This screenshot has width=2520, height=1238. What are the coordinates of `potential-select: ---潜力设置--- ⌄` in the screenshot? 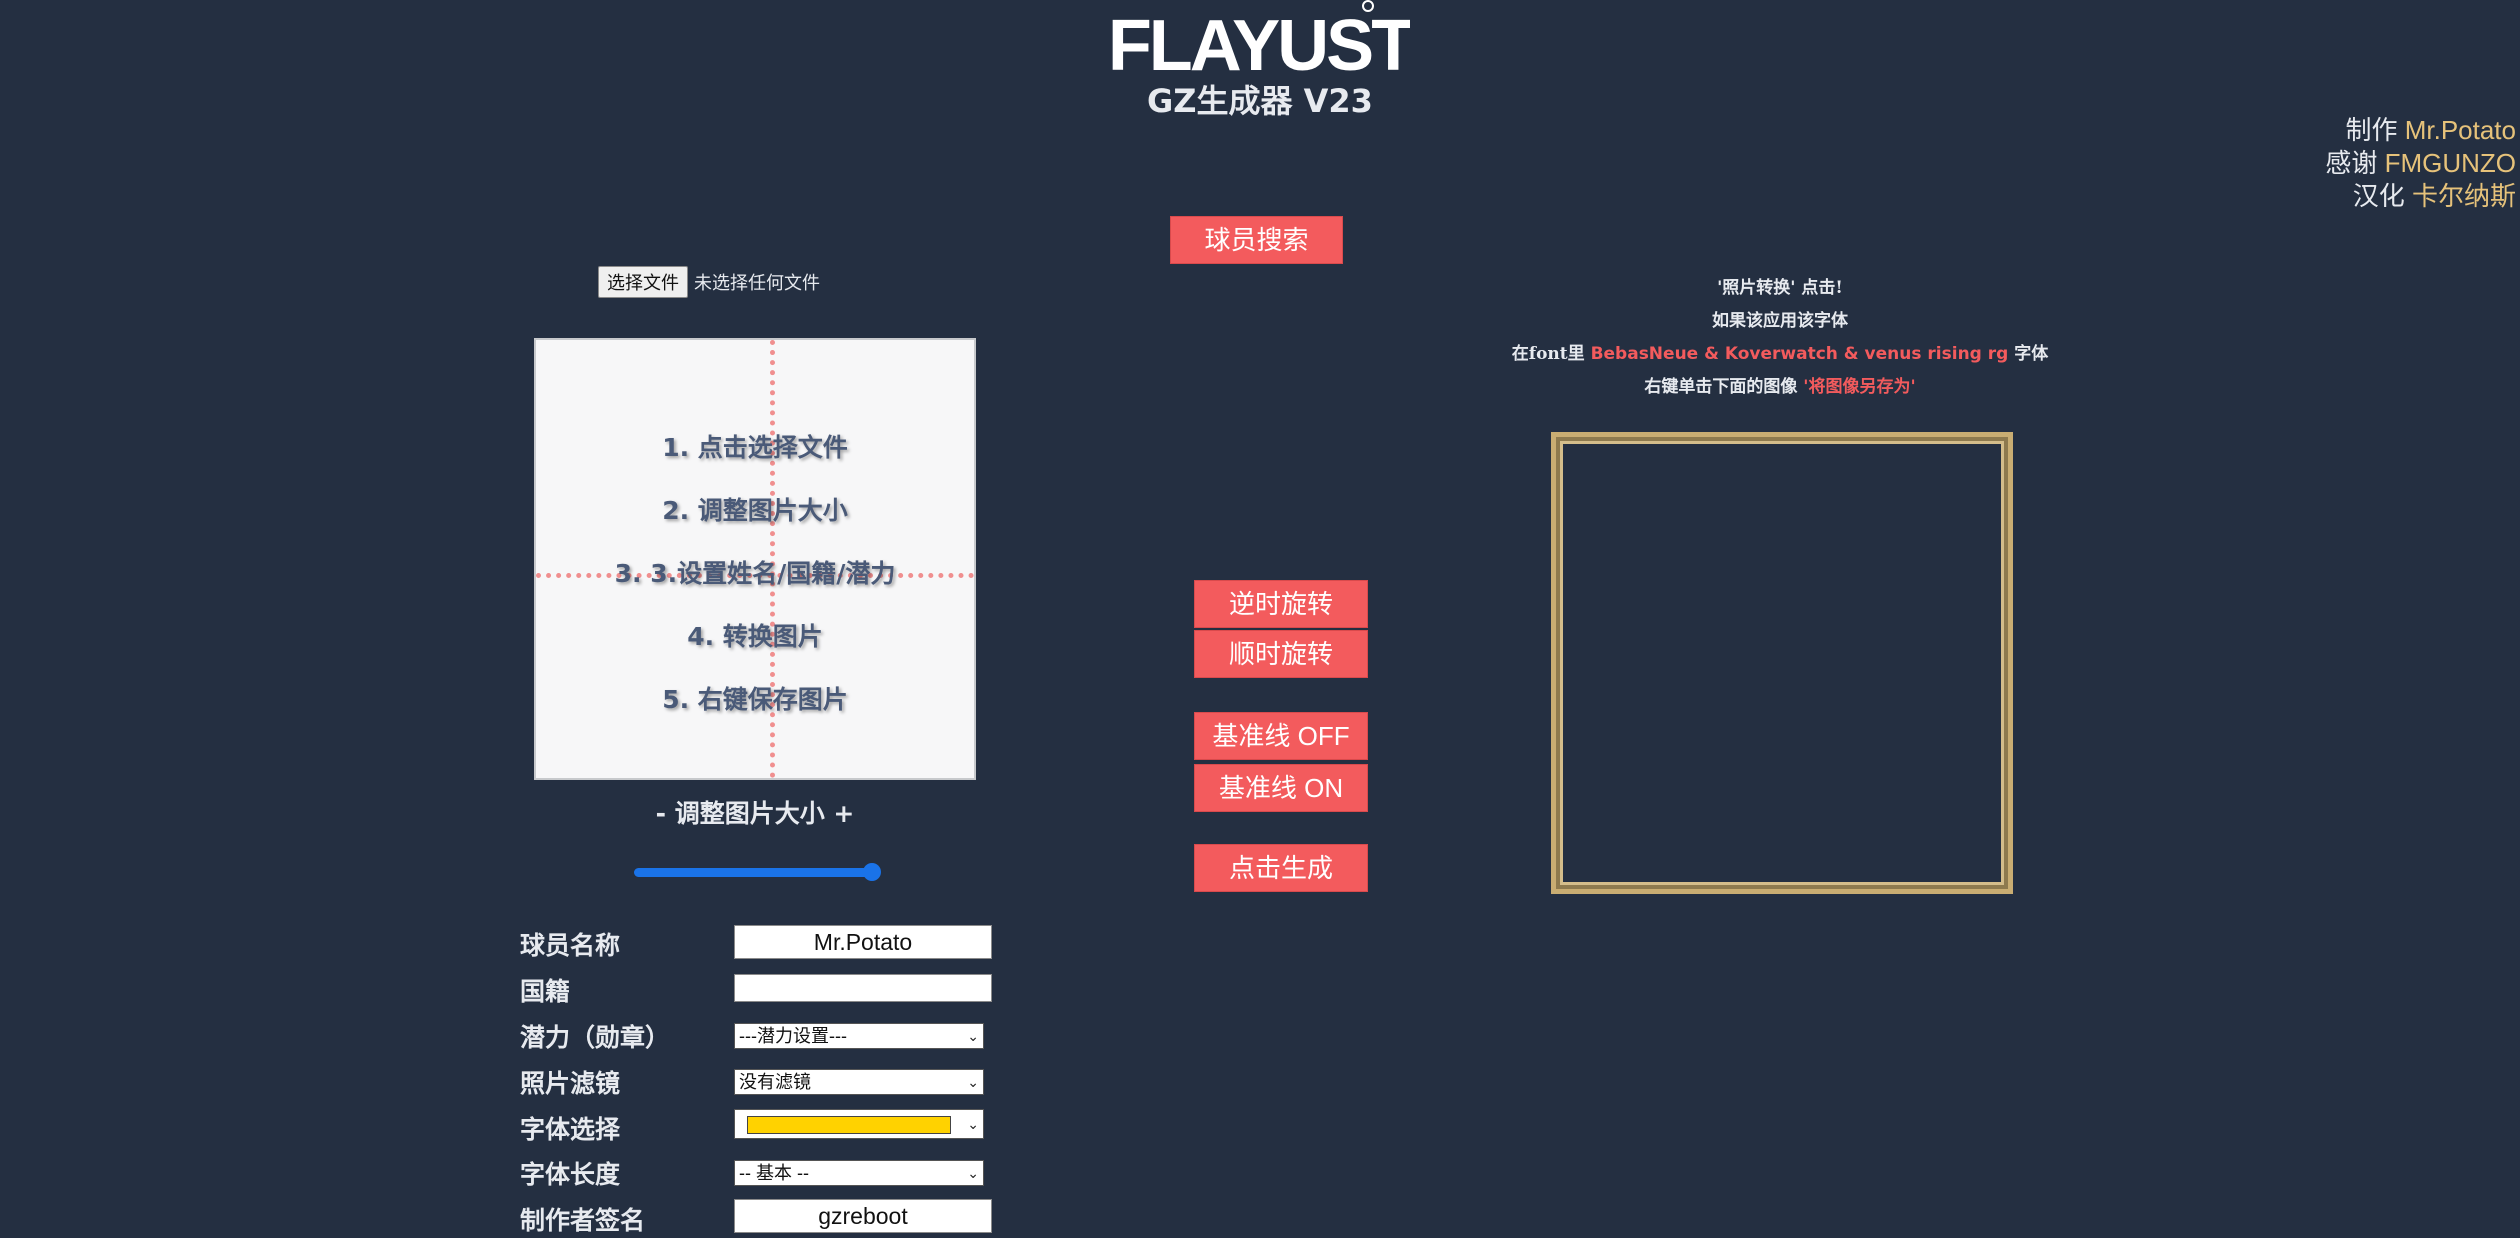 It's located at (859, 1036).